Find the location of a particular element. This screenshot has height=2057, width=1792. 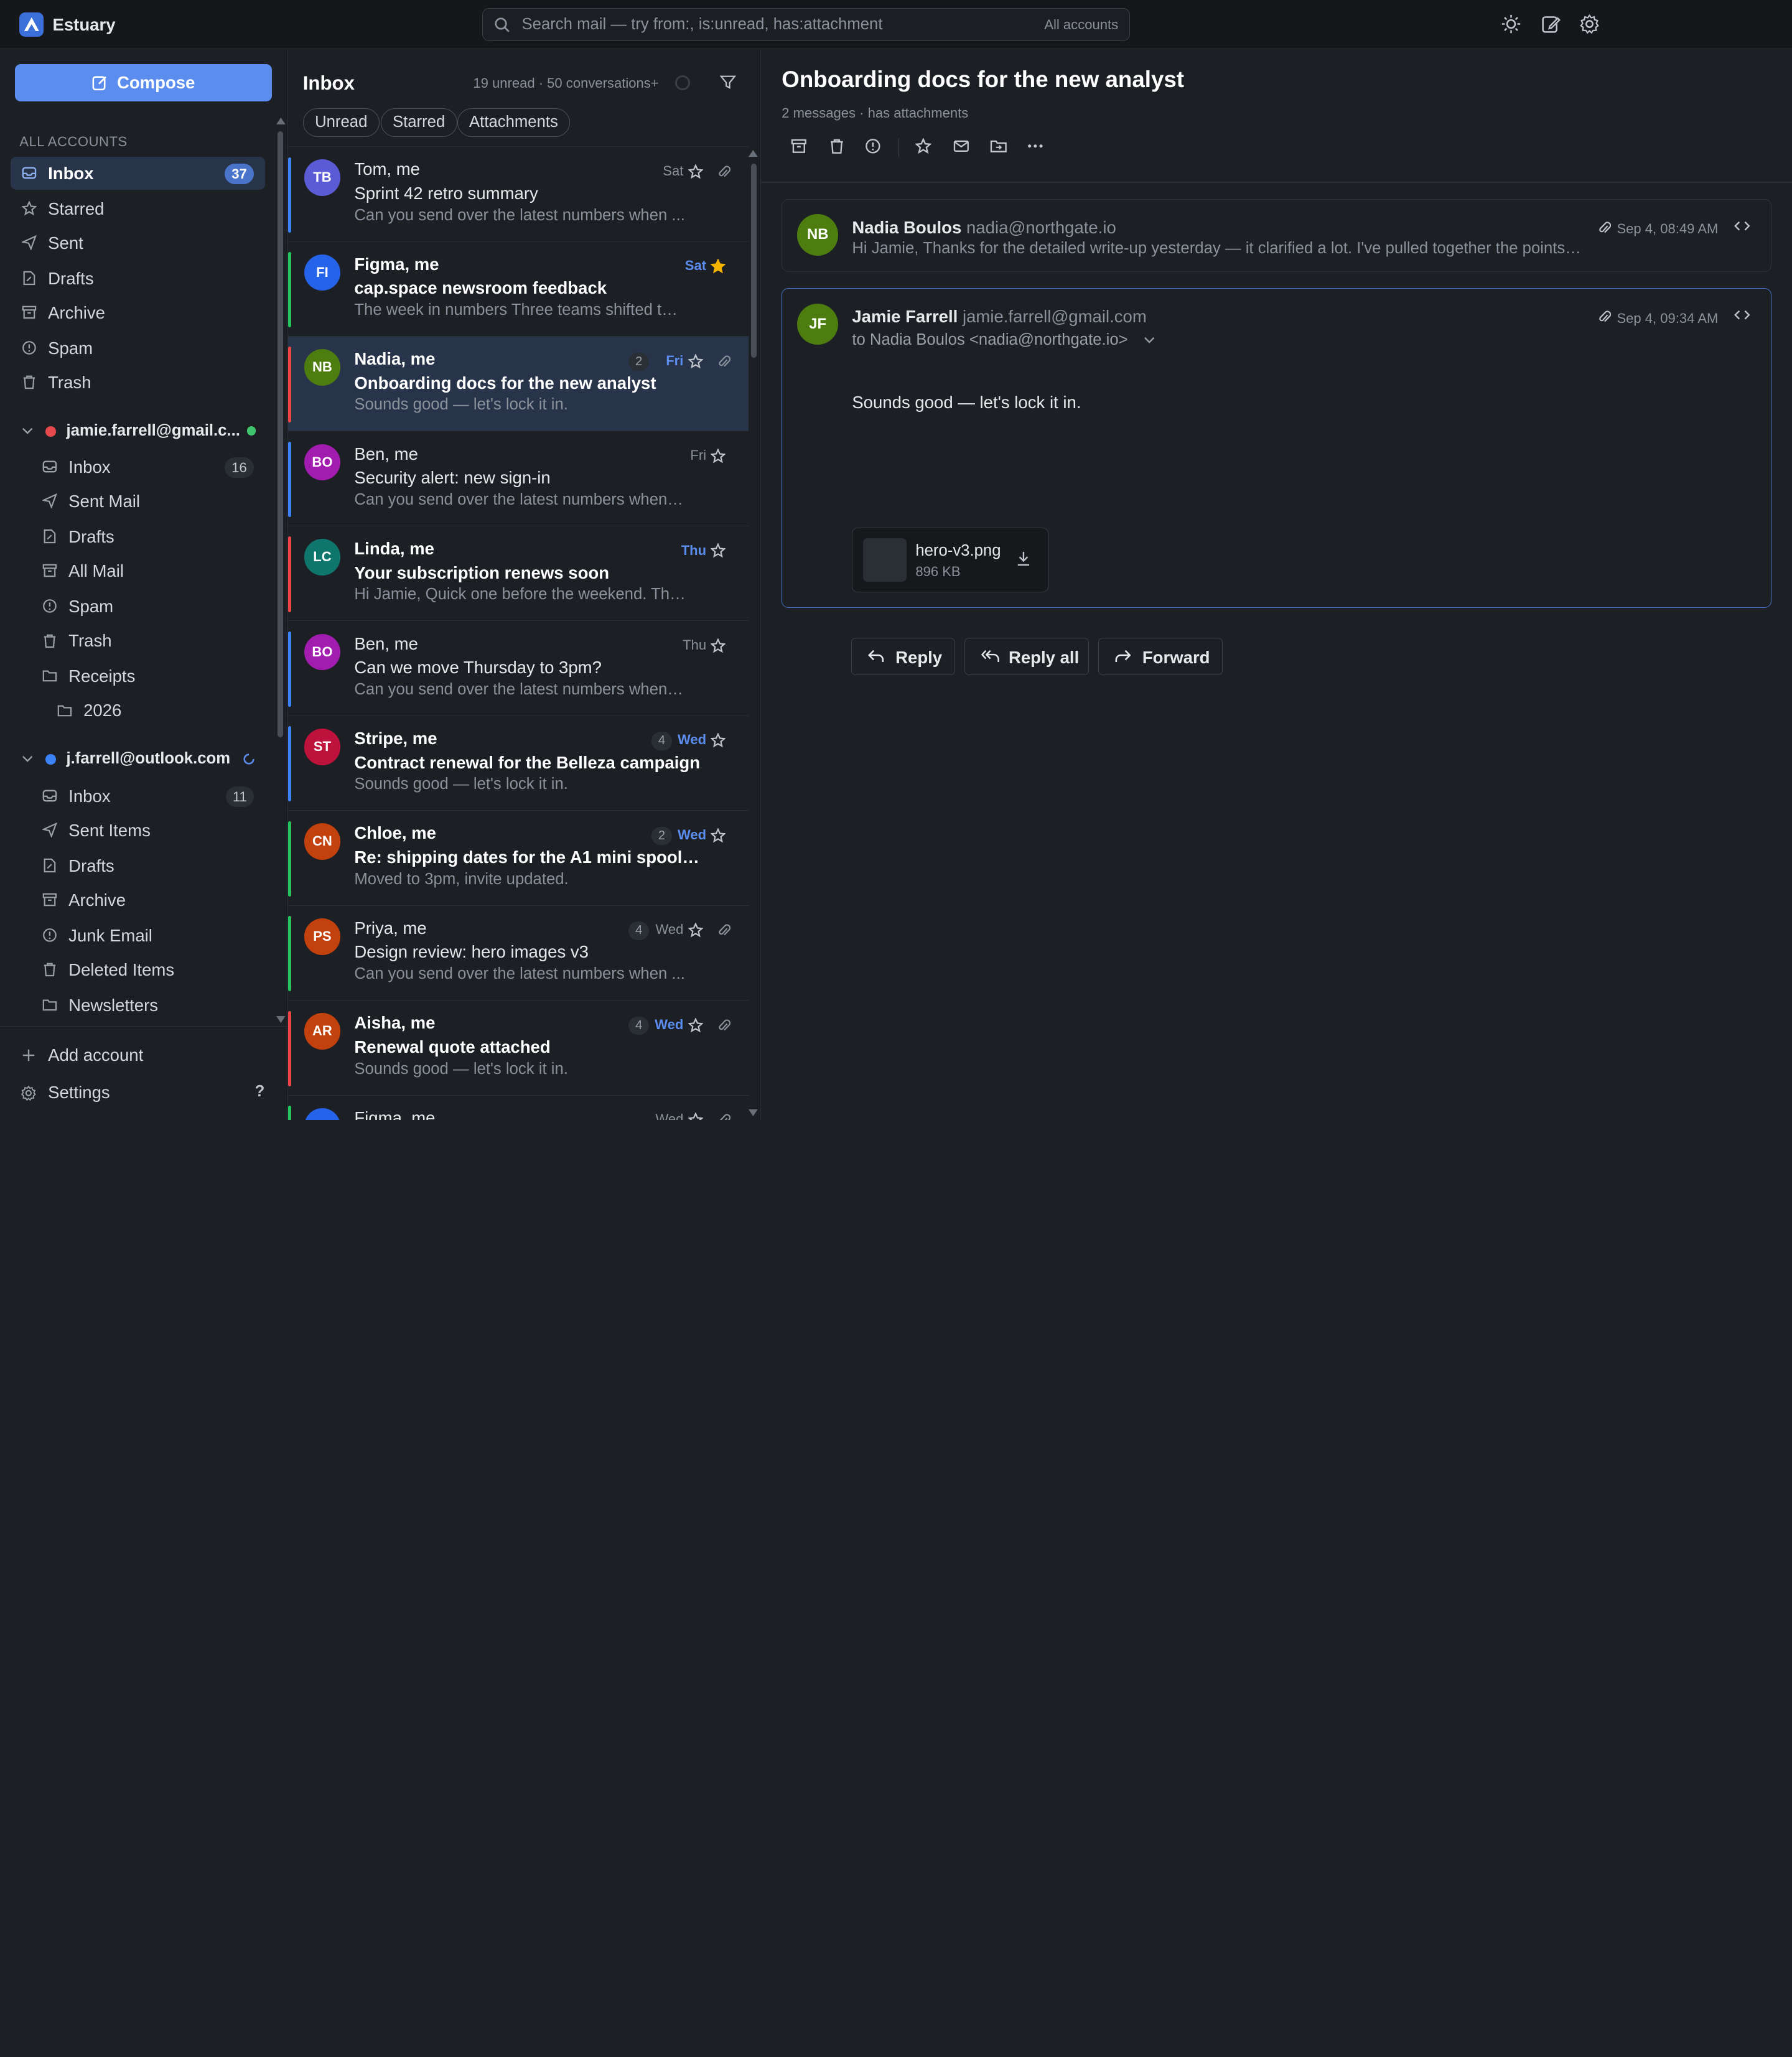

sidebar-item-spam: Spam is located at coordinates (138, 348).